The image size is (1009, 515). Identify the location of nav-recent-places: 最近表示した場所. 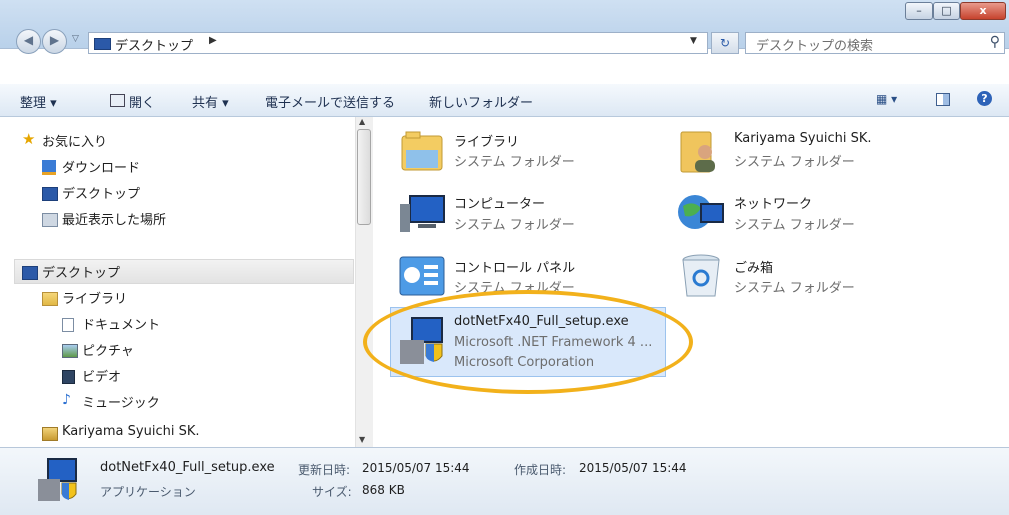
(114, 218).